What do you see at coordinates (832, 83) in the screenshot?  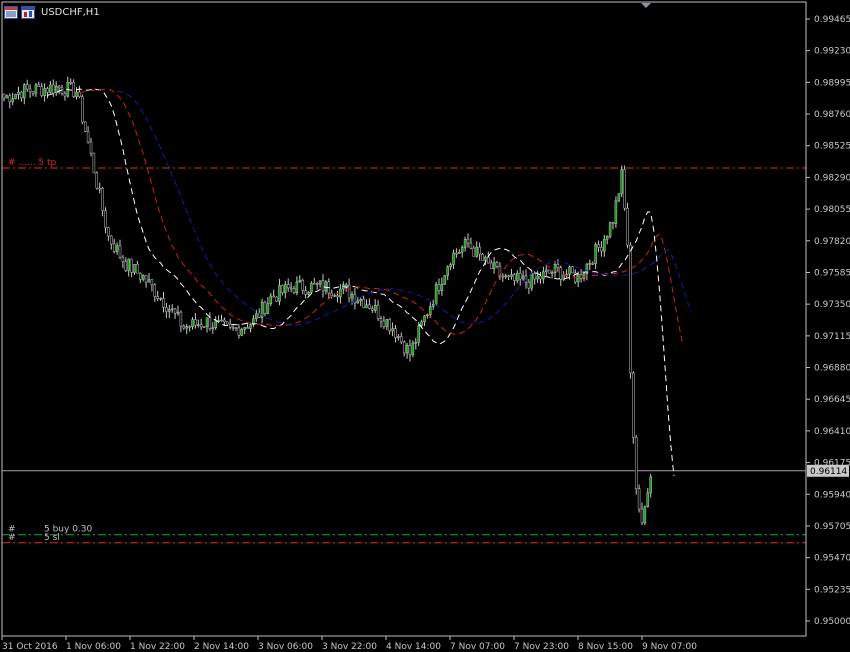 I see `price-axis-label: 0.98995` at bounding box center [832, 83].